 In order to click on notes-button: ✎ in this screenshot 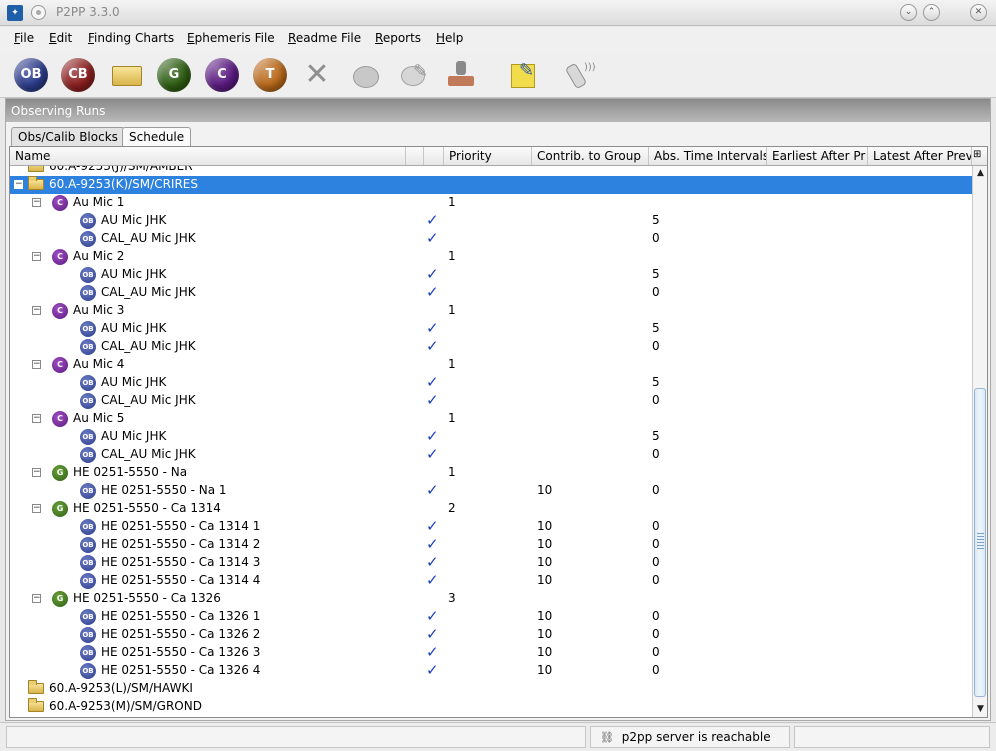, I will do `click(523, 75)`.